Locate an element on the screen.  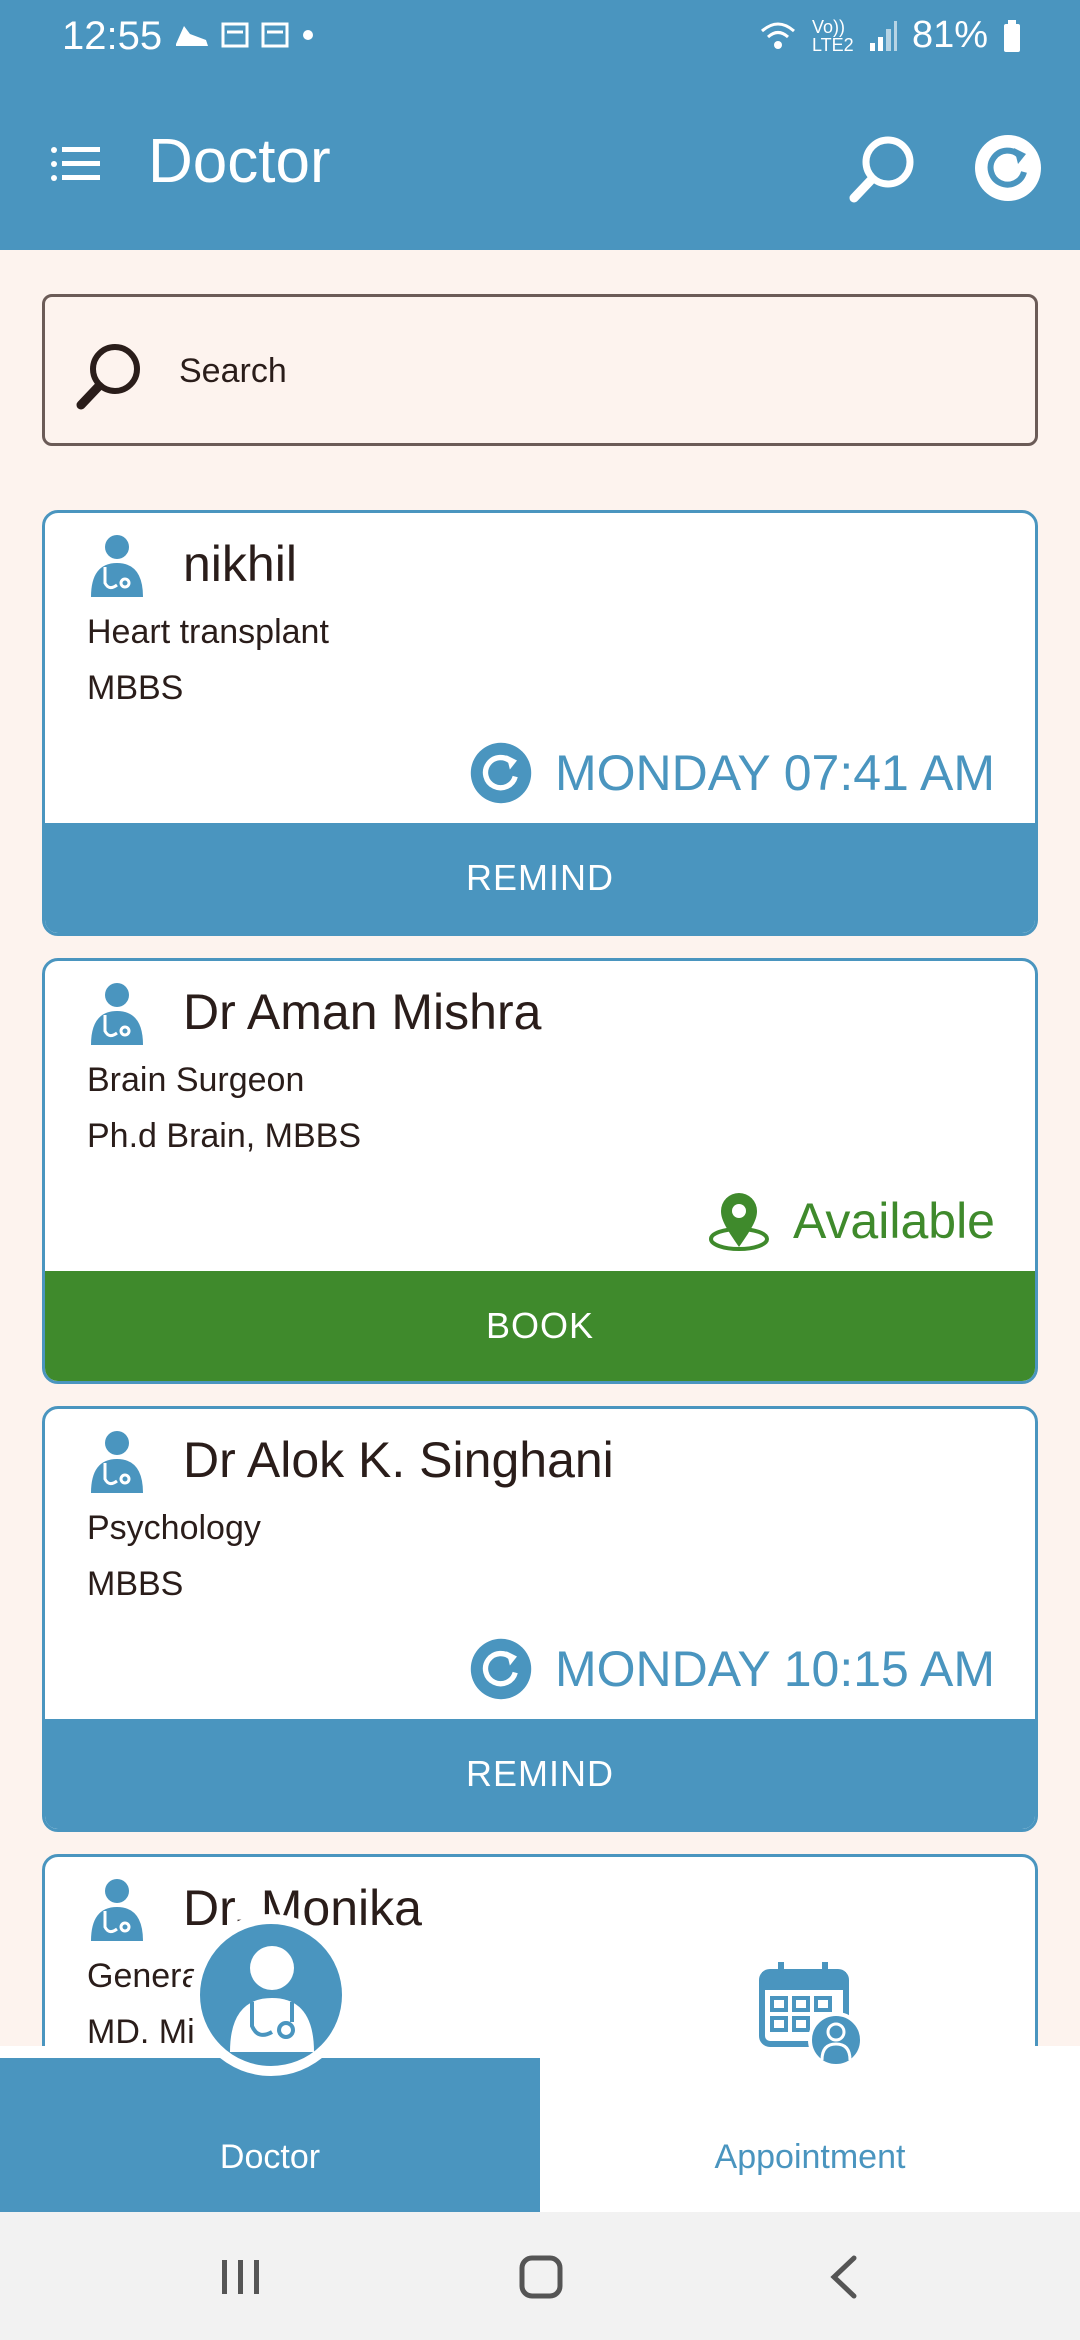
tab-label: Appointment is located at coordinates (810, 2157).